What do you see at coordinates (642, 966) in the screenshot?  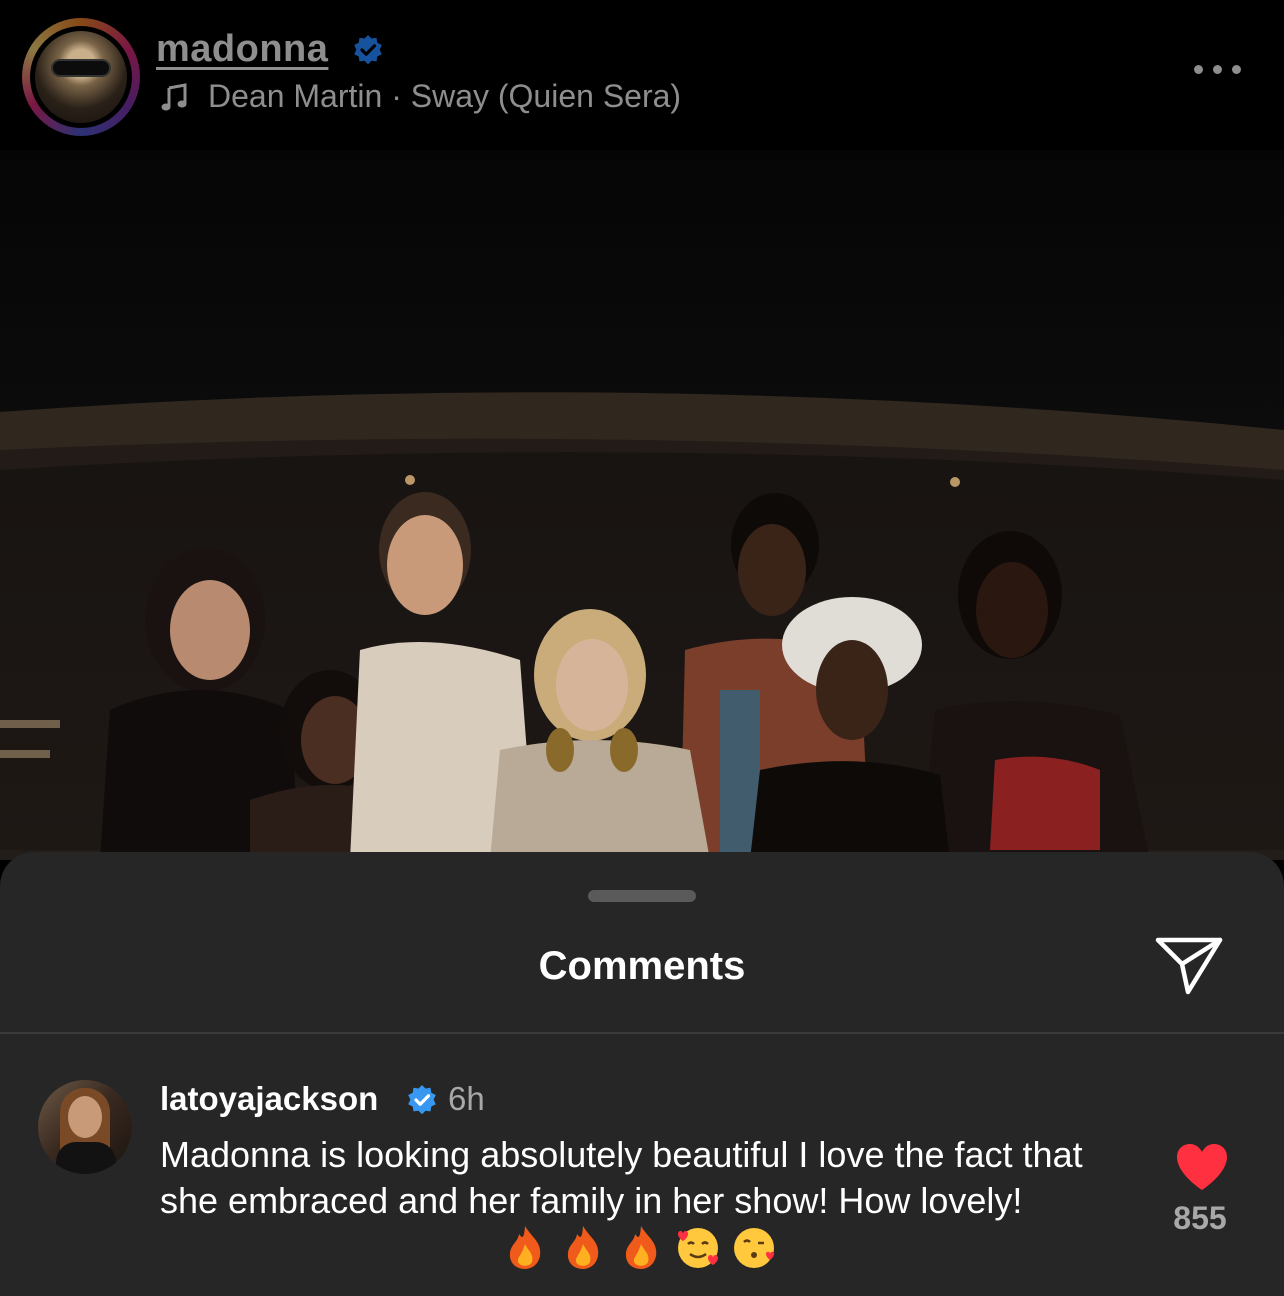 I see `comments-title: Comments` at bounding box center [642, 966].